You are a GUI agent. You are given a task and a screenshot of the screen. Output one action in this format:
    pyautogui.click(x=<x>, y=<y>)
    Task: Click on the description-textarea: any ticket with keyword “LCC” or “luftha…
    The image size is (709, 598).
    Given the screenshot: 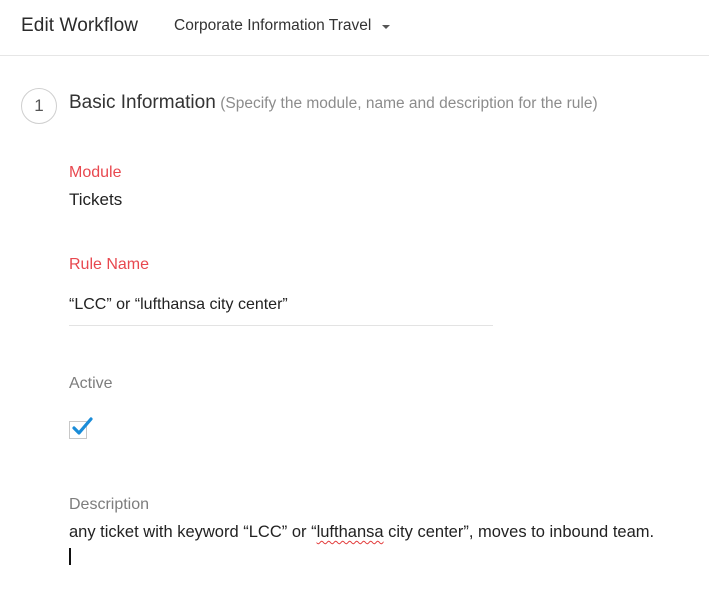 What is the action you would take?
    pyautogui.click(x=384, y=532)
    